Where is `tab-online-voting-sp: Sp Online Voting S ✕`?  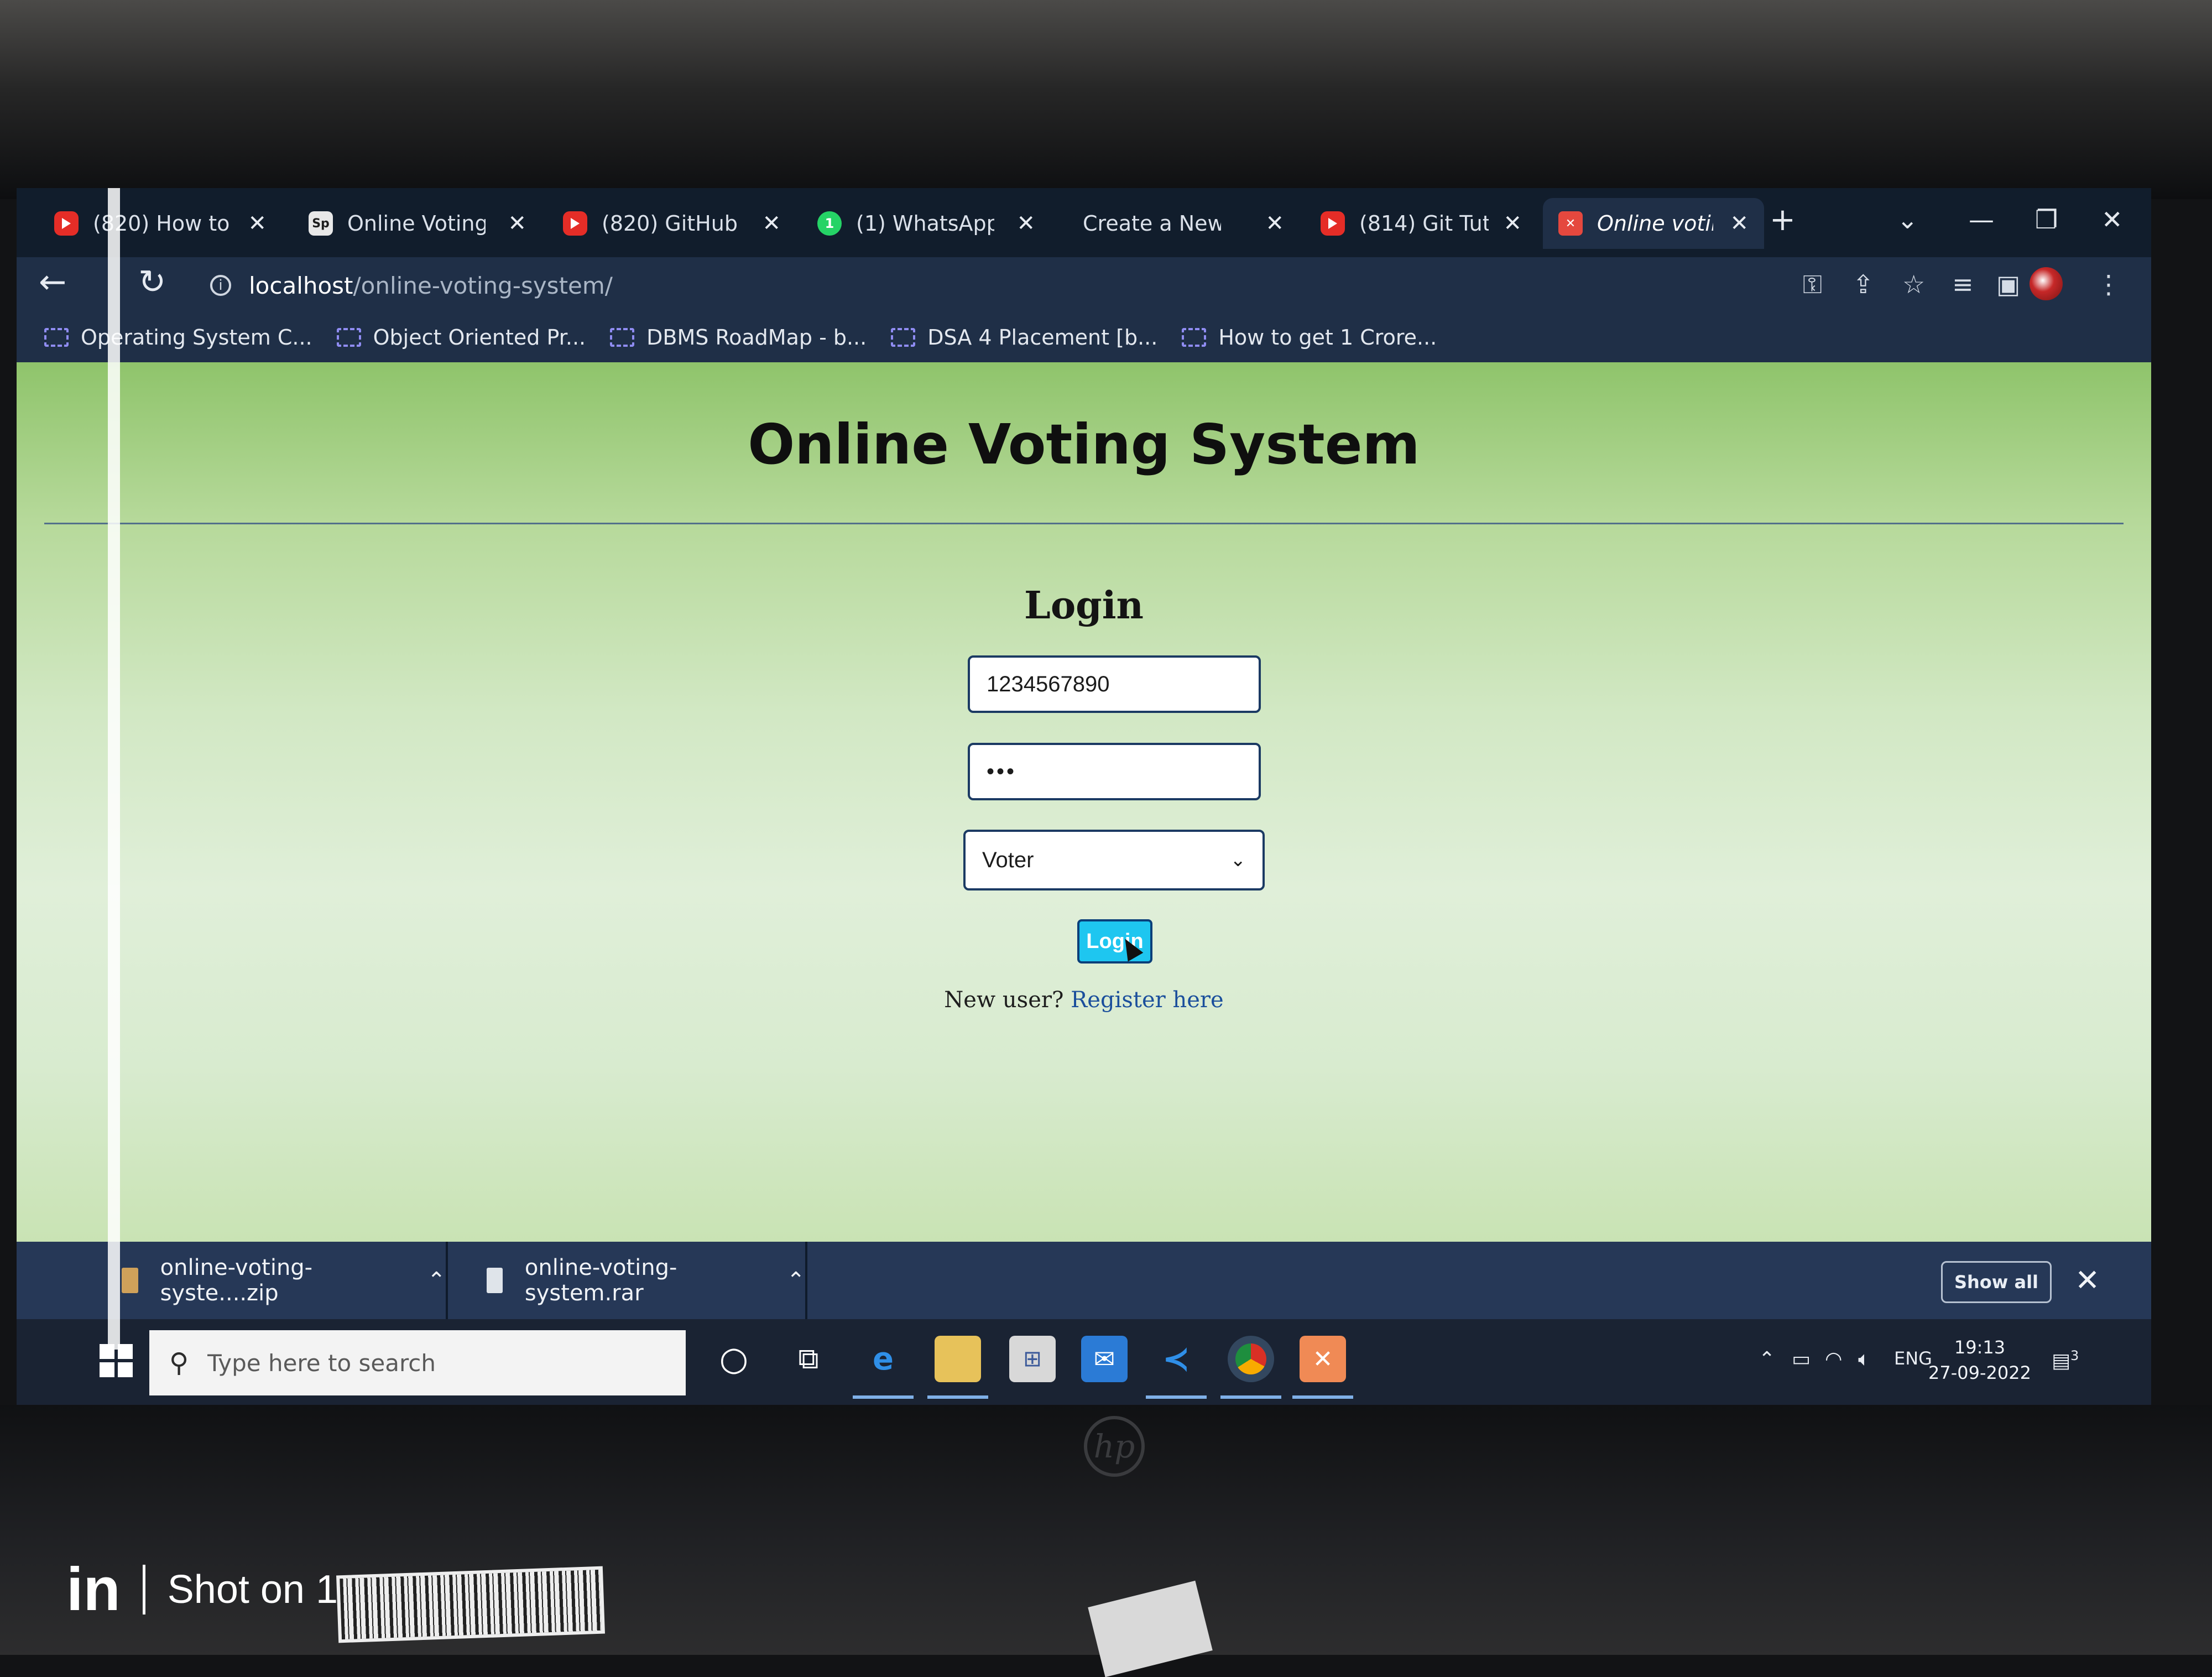 tab-online-voting-sp: Sp Online Voting S ✕ is located at coordinates (418, 223).